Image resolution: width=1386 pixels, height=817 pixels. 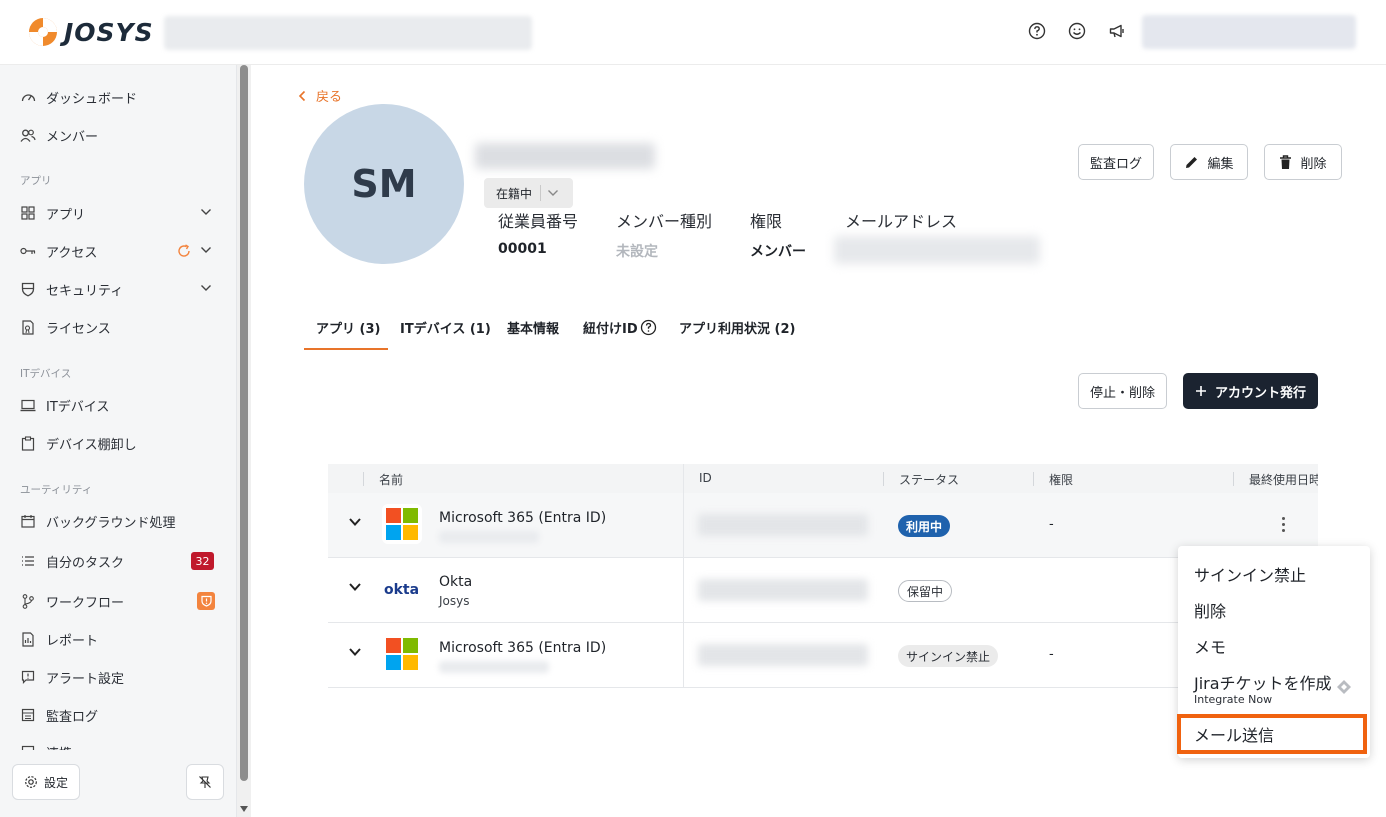 What do you see at coordinates (329, 97) in the screenshot?
I see `back-label: 戻る` at bounding box center [329, 97].